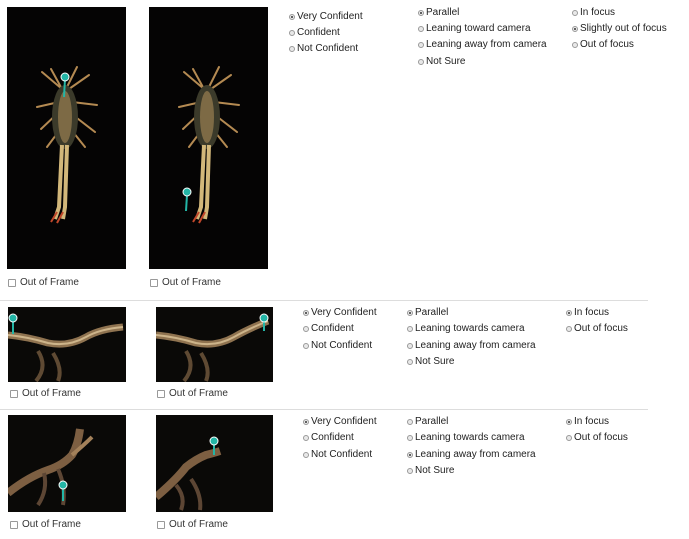 The height and width of the screenshot is (539, 689). I want to click on copepod-full-body-icon, so click(208, 138).